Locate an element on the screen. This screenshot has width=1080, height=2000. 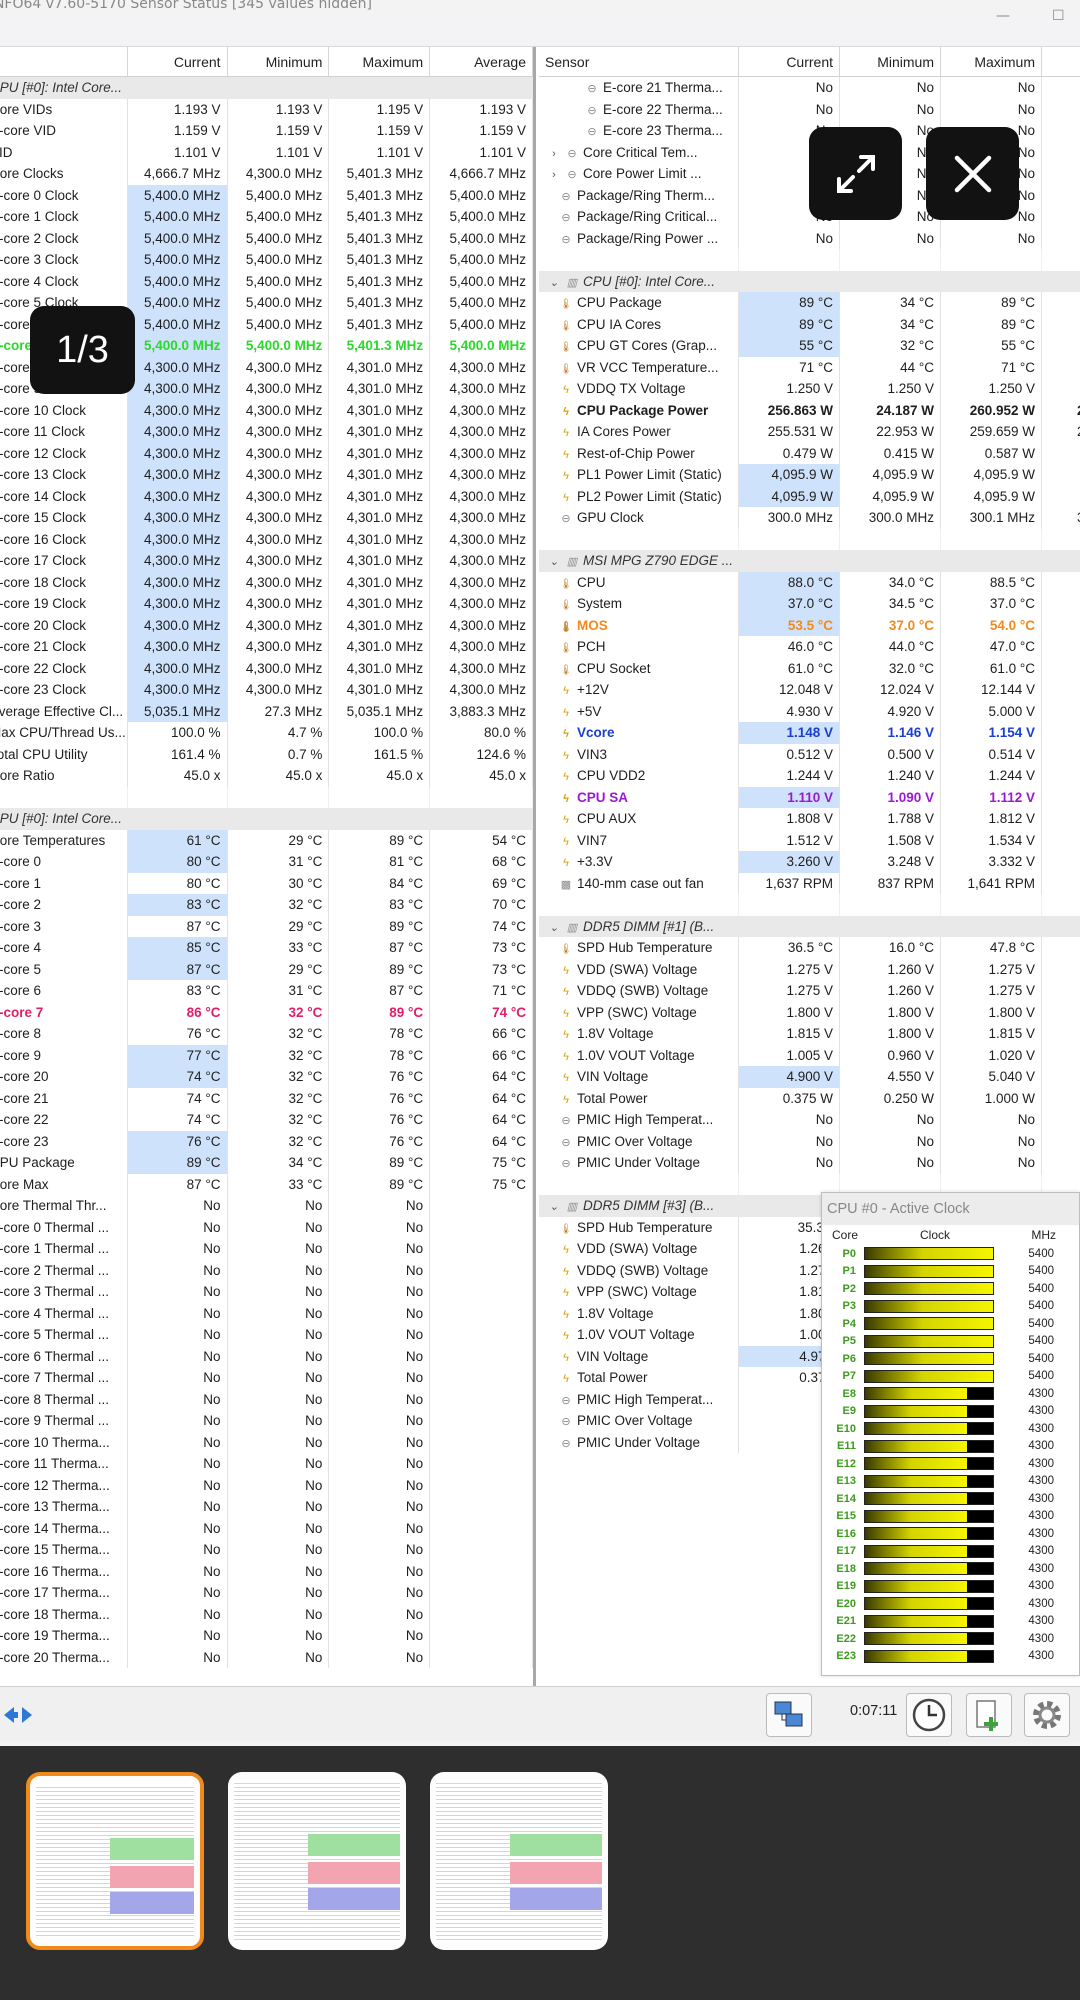
sensor-row: Core Ratio45.0 x45.0 x45.0 x45.0 x is located at coordinates (266, 776).